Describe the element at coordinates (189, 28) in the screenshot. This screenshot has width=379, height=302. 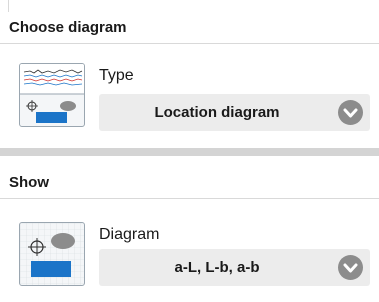
I see `choose-diagram-header: Choose diagram` at that location.